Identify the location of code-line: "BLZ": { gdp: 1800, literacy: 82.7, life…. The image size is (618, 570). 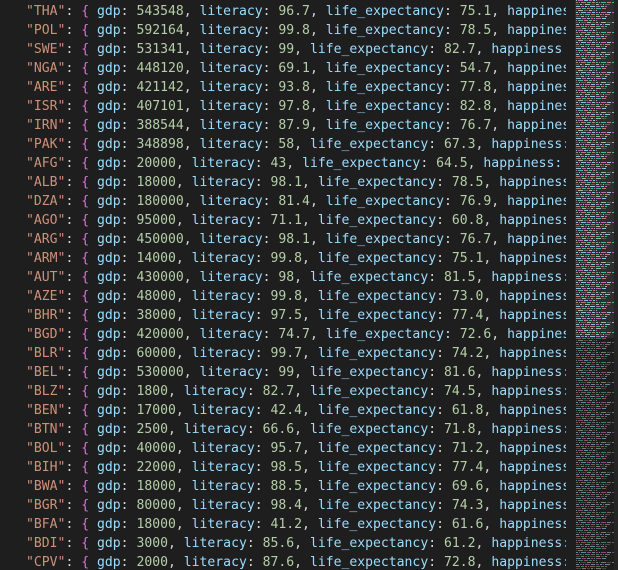
(283, 391).